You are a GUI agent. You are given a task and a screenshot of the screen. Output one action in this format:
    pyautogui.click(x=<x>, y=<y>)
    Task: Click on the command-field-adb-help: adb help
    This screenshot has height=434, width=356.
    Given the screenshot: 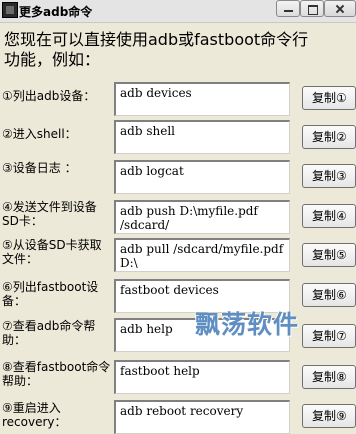 What is the action you would take?
    pyautogui.click(x=202, y=335)
    